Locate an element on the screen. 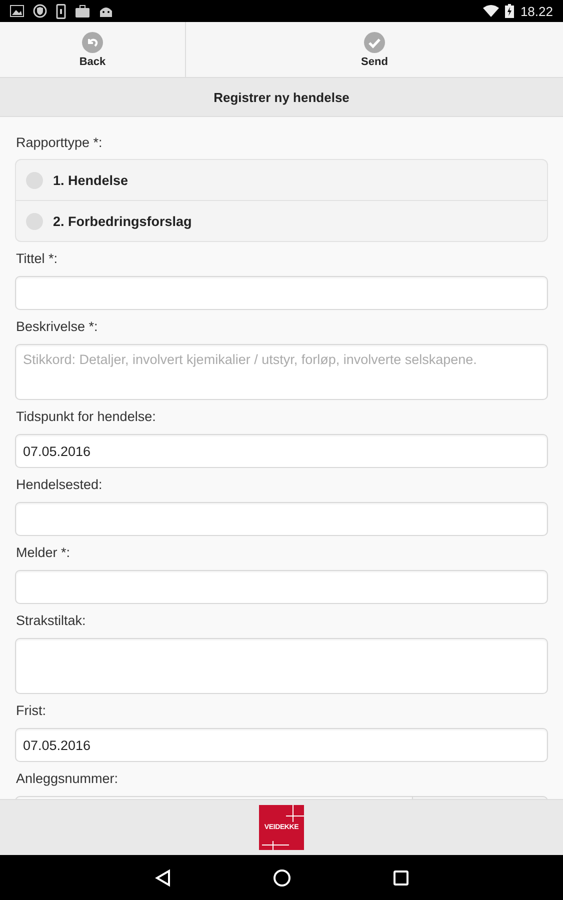 The width and height of the screenshot is (563, 900). image-icon is located at coordinates (17, 11).